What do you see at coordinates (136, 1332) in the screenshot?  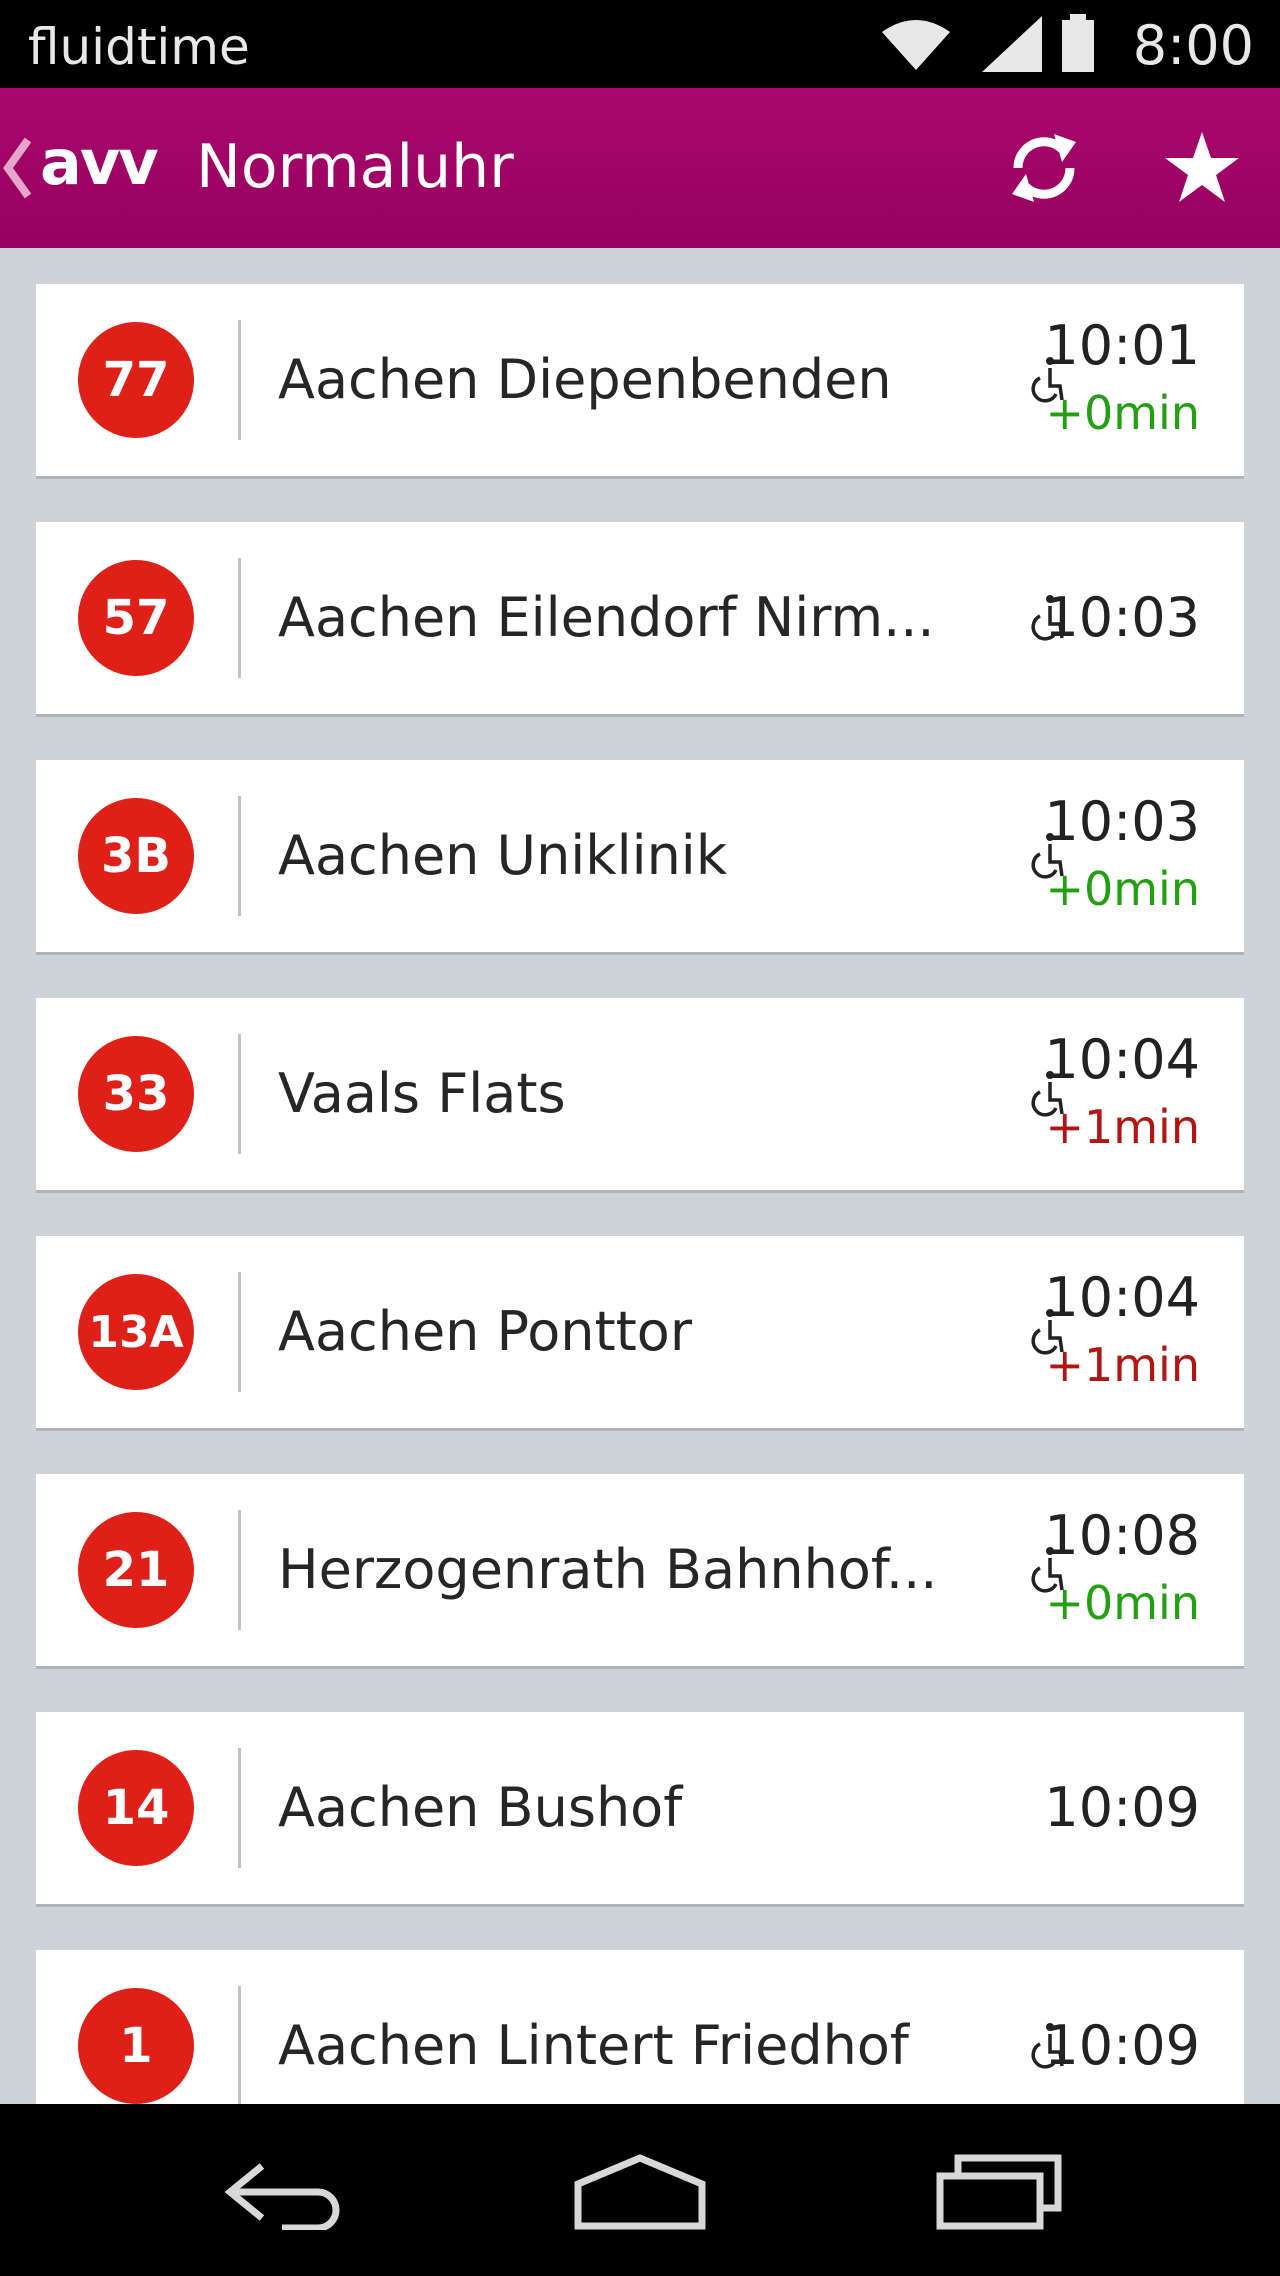 I see `line-badge: 13A` at bounding box center [136, 1332].